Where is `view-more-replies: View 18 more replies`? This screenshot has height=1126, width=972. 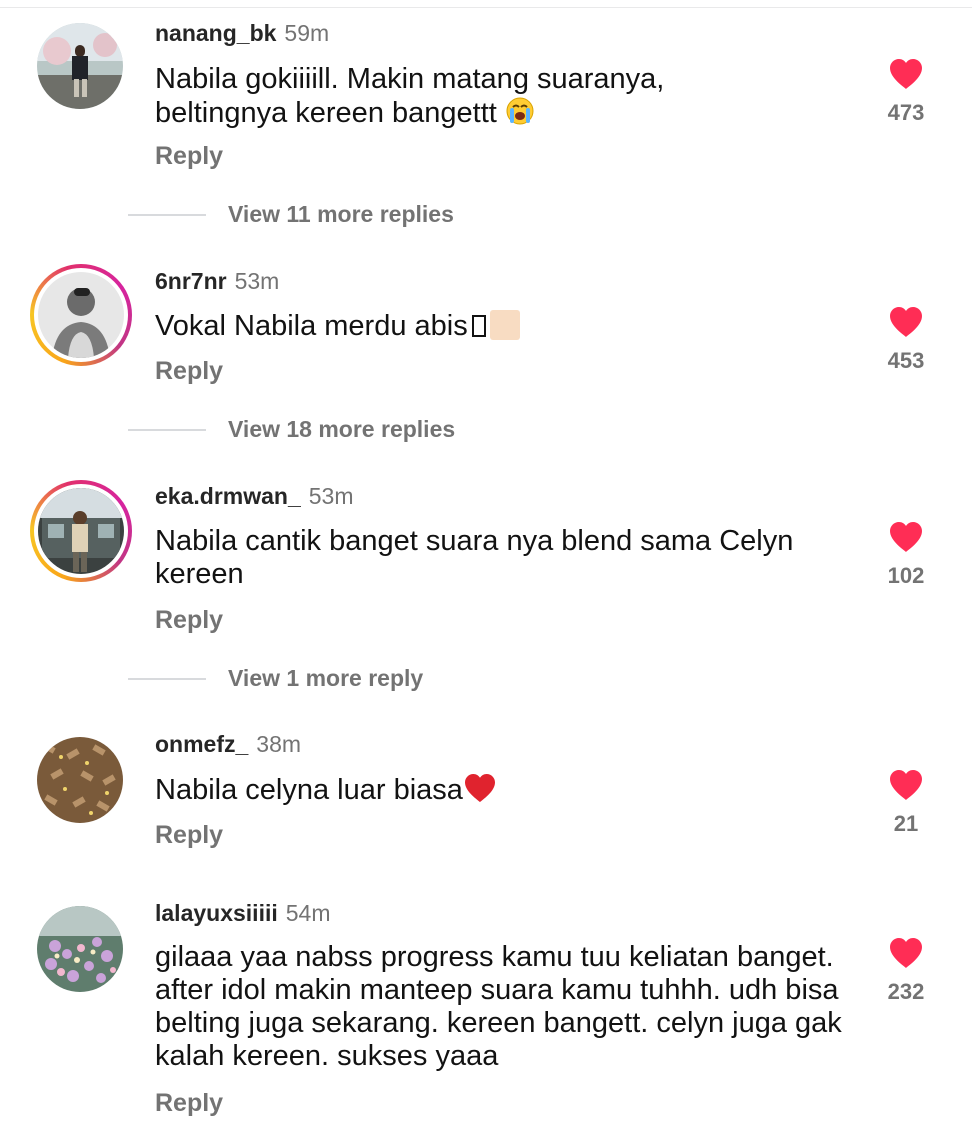
view-more-replies: View 18 more replies is located at coordinates (291, 429).